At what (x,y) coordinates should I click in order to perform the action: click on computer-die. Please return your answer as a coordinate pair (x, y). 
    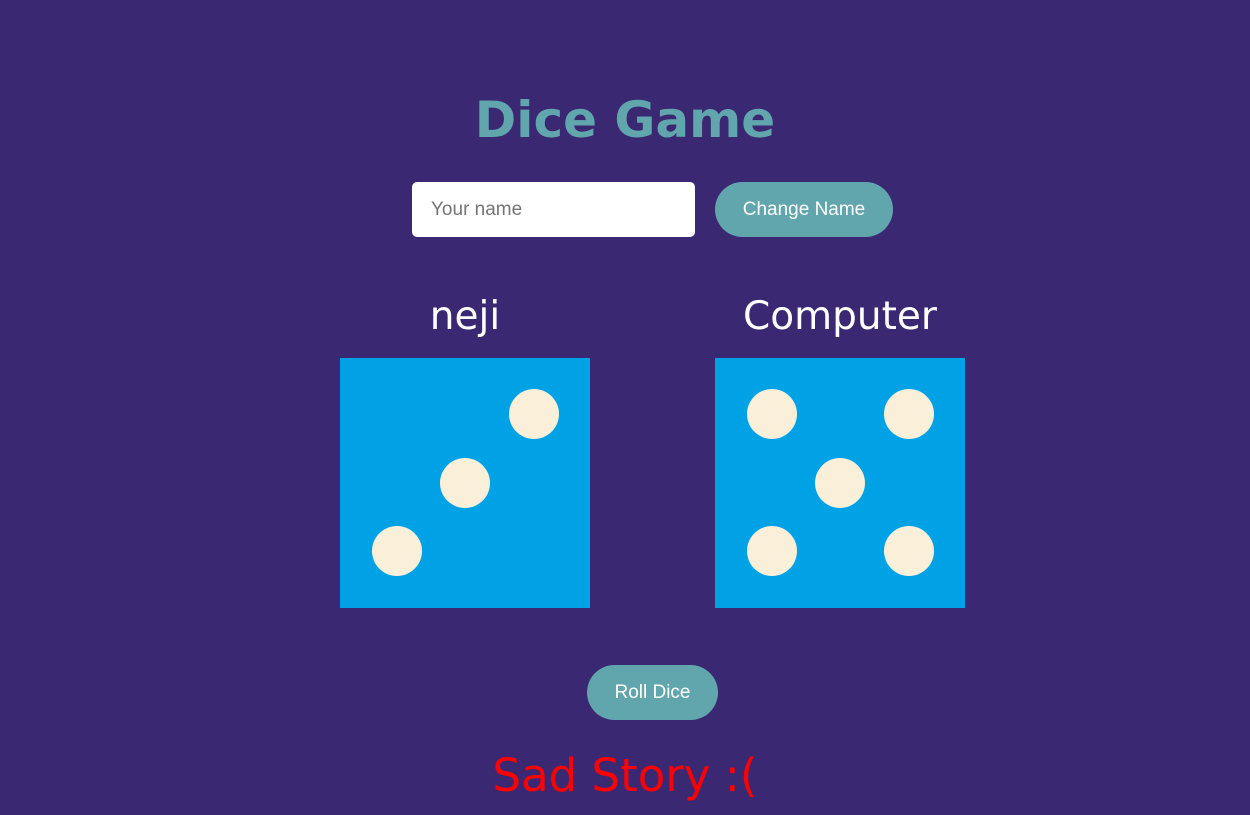
    Looking at the image, I should click on (840, 483).